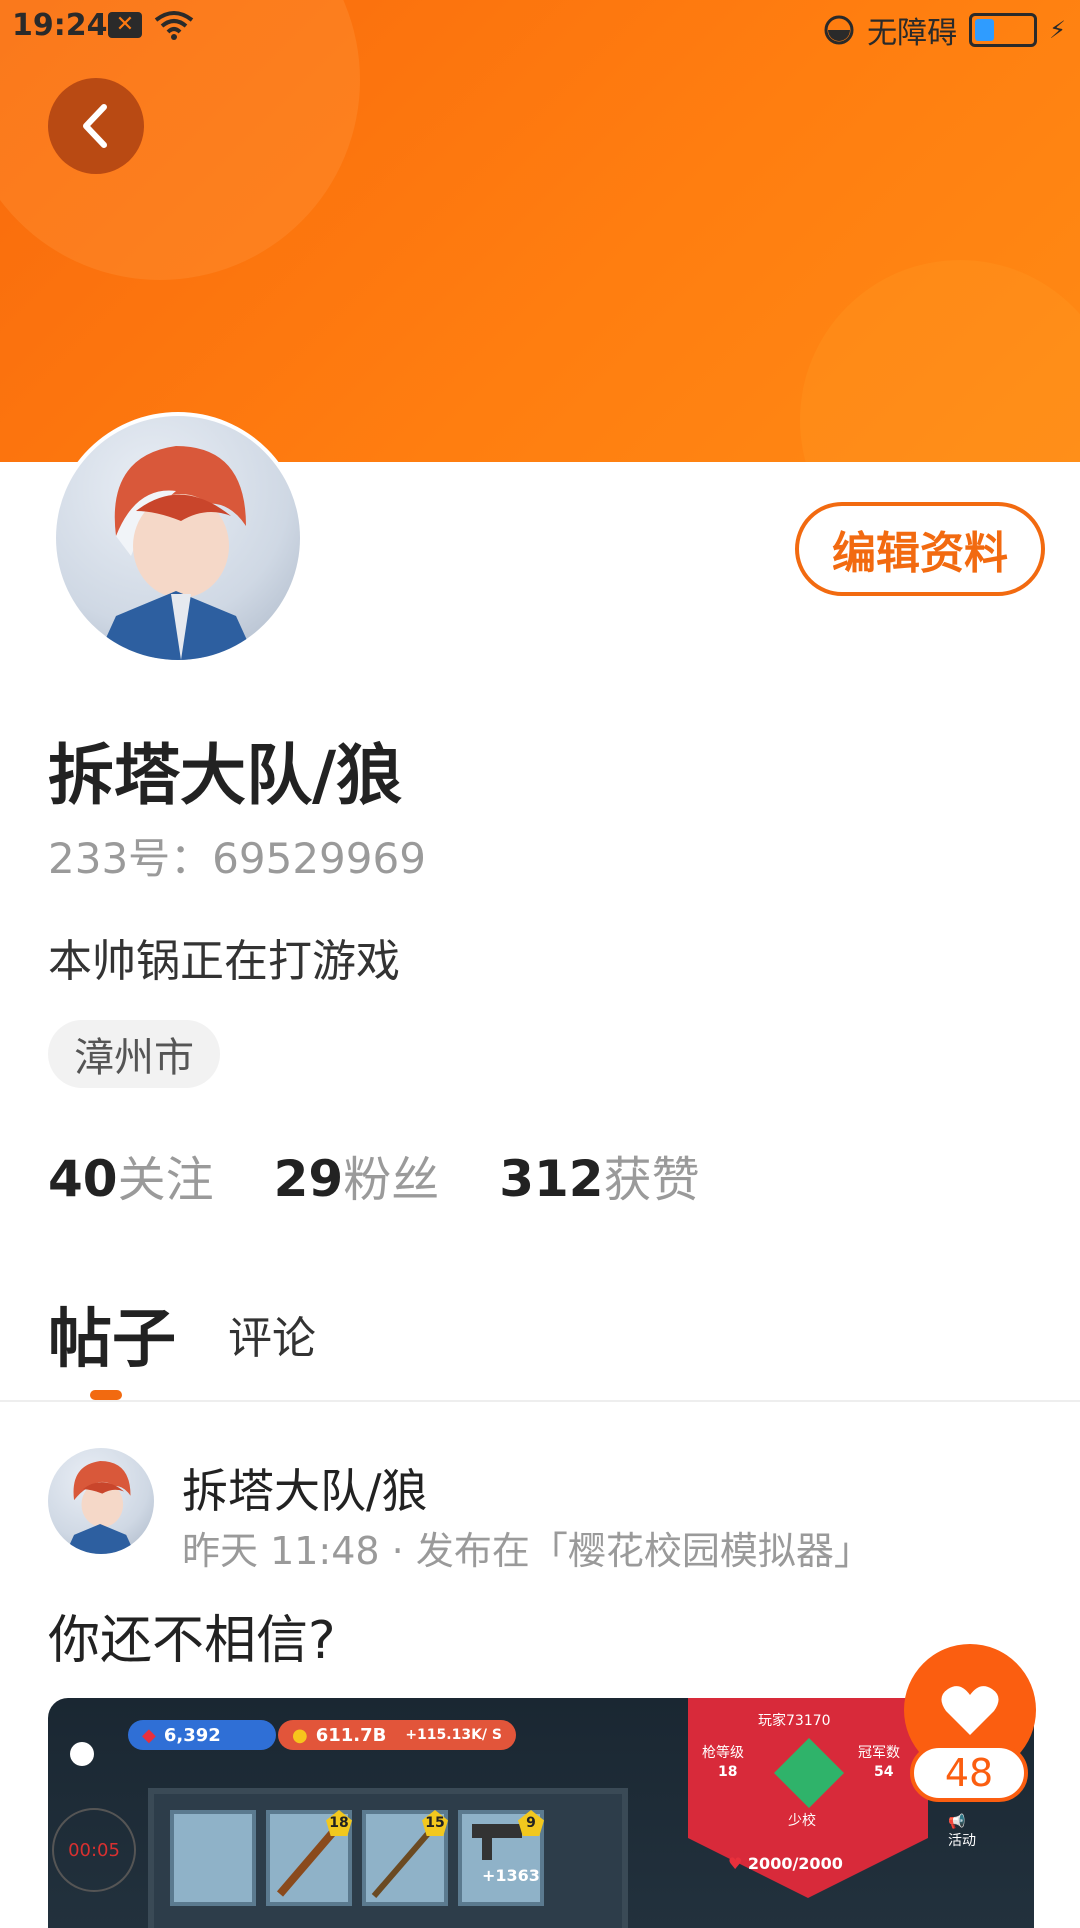 The image size is (1080, 1928). What do you see at coordinates (879, 1753) in the screenshot?
I see `champion-label: 冠军数` at bounding box center [879, 1753].